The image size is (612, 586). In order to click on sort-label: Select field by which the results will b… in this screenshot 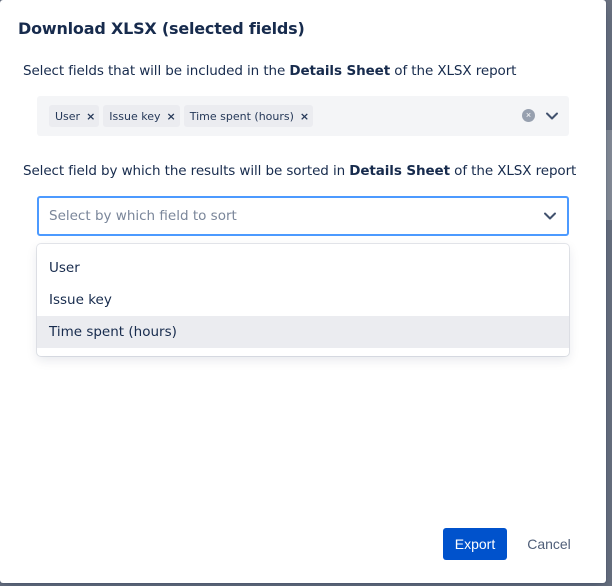, I will do `click(299, 171)`.